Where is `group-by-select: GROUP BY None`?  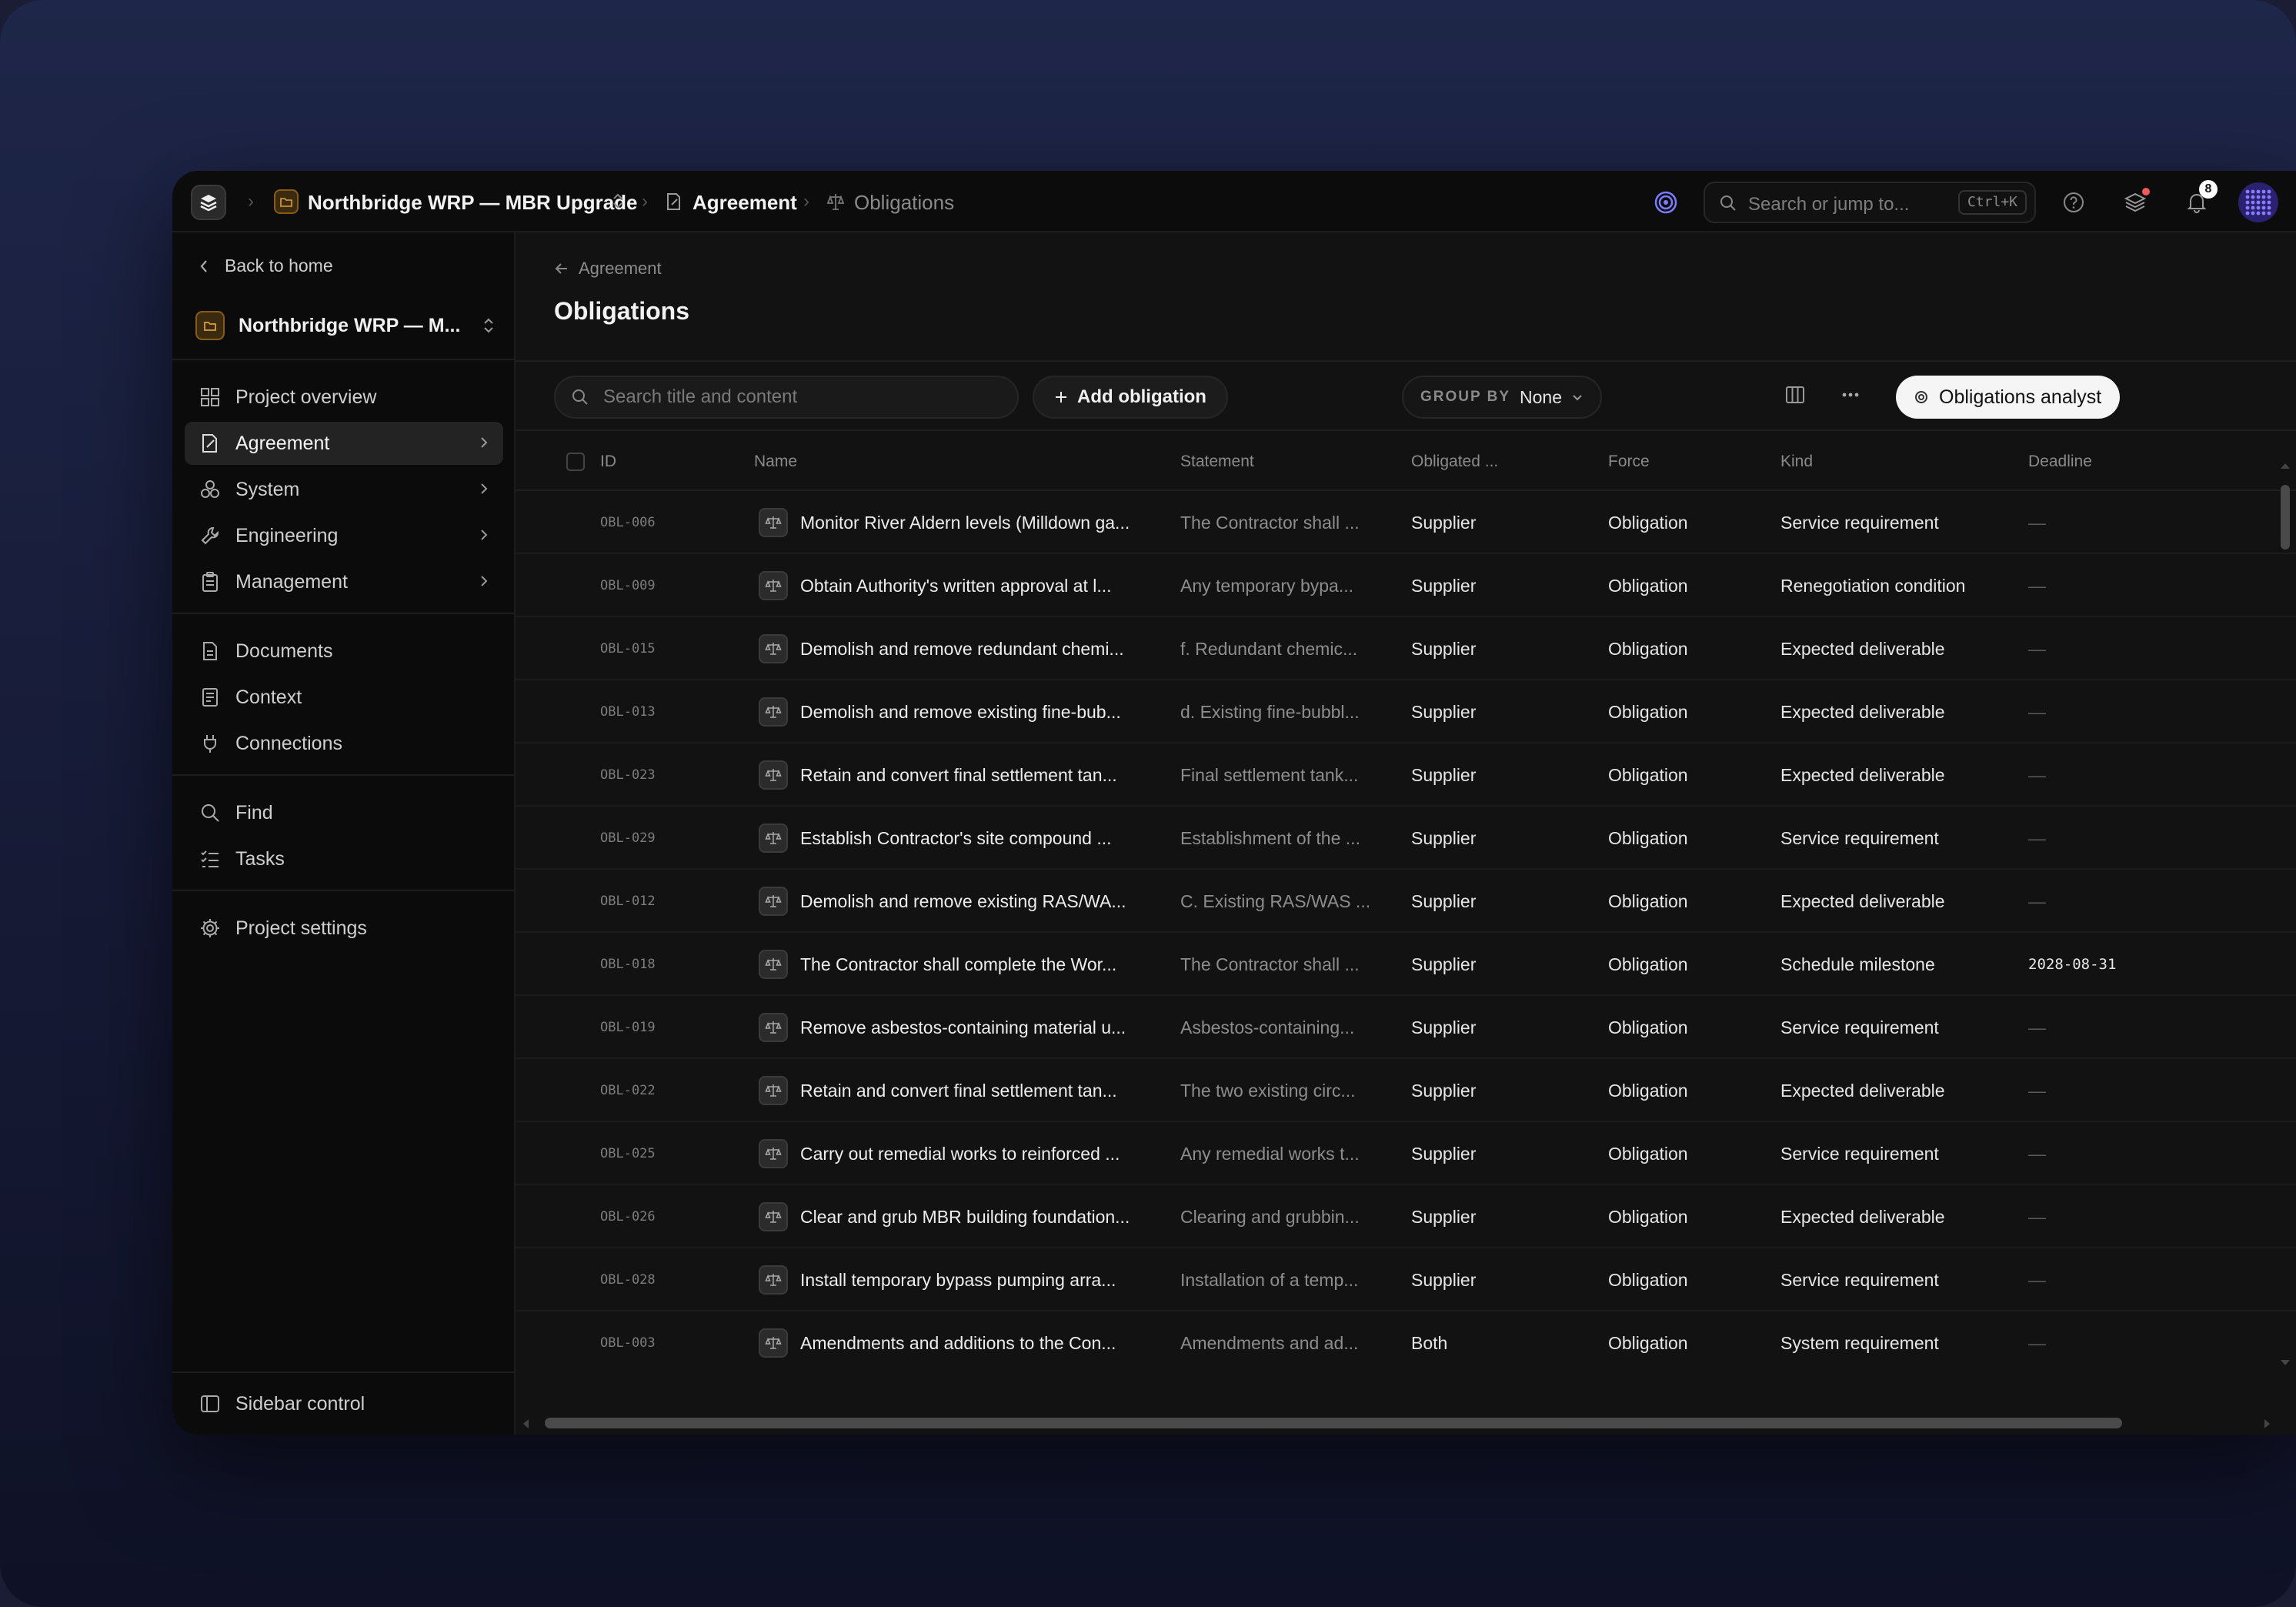
group-by-select: GROUP BY None is located at coordinates (1502, 397).